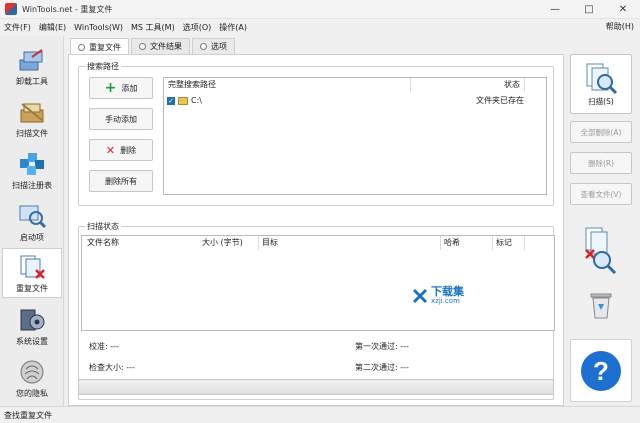 The height and width of the screenshot is (423, 640). What do you see at coordinates (104, 346) in the screenshot?
I see `checksum-status: 校准: ---` at bounding box center [104, 346].